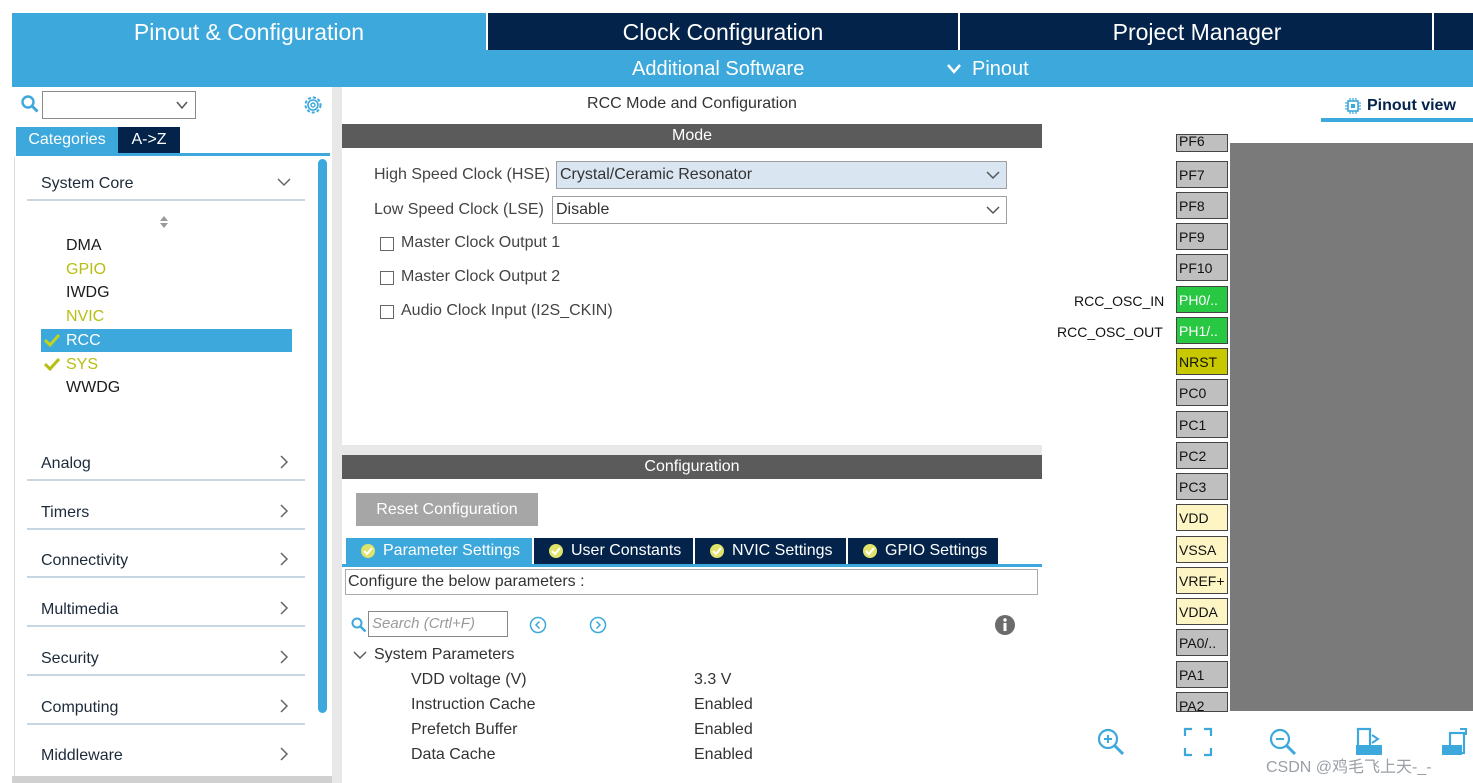 The width and height of the screenshot is (1473, 783). What do you see at coordinates (1202, 674) in the screenshot?
I see `pin-pa1: PA1` at bounding box center [1202, 674].